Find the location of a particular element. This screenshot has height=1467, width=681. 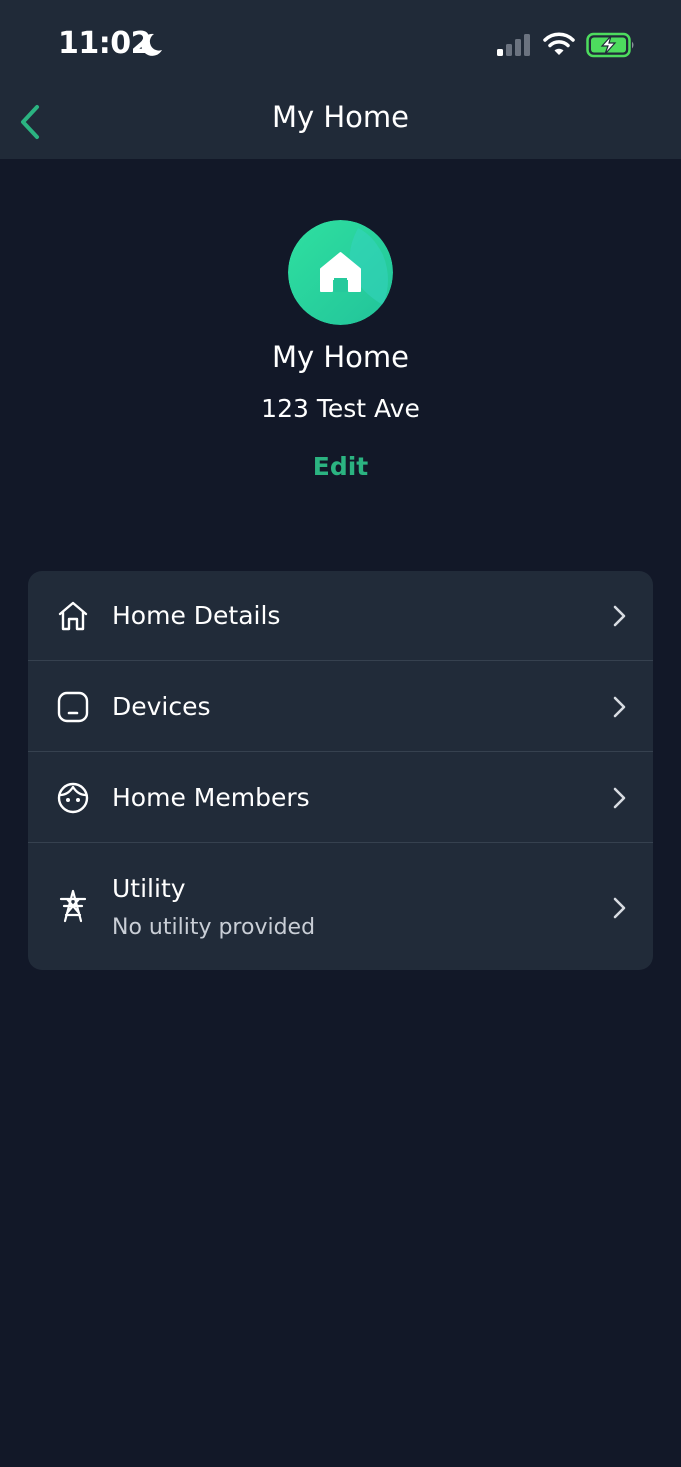

menu-item-home-members: Home Members is located at coordinates (340, 797).